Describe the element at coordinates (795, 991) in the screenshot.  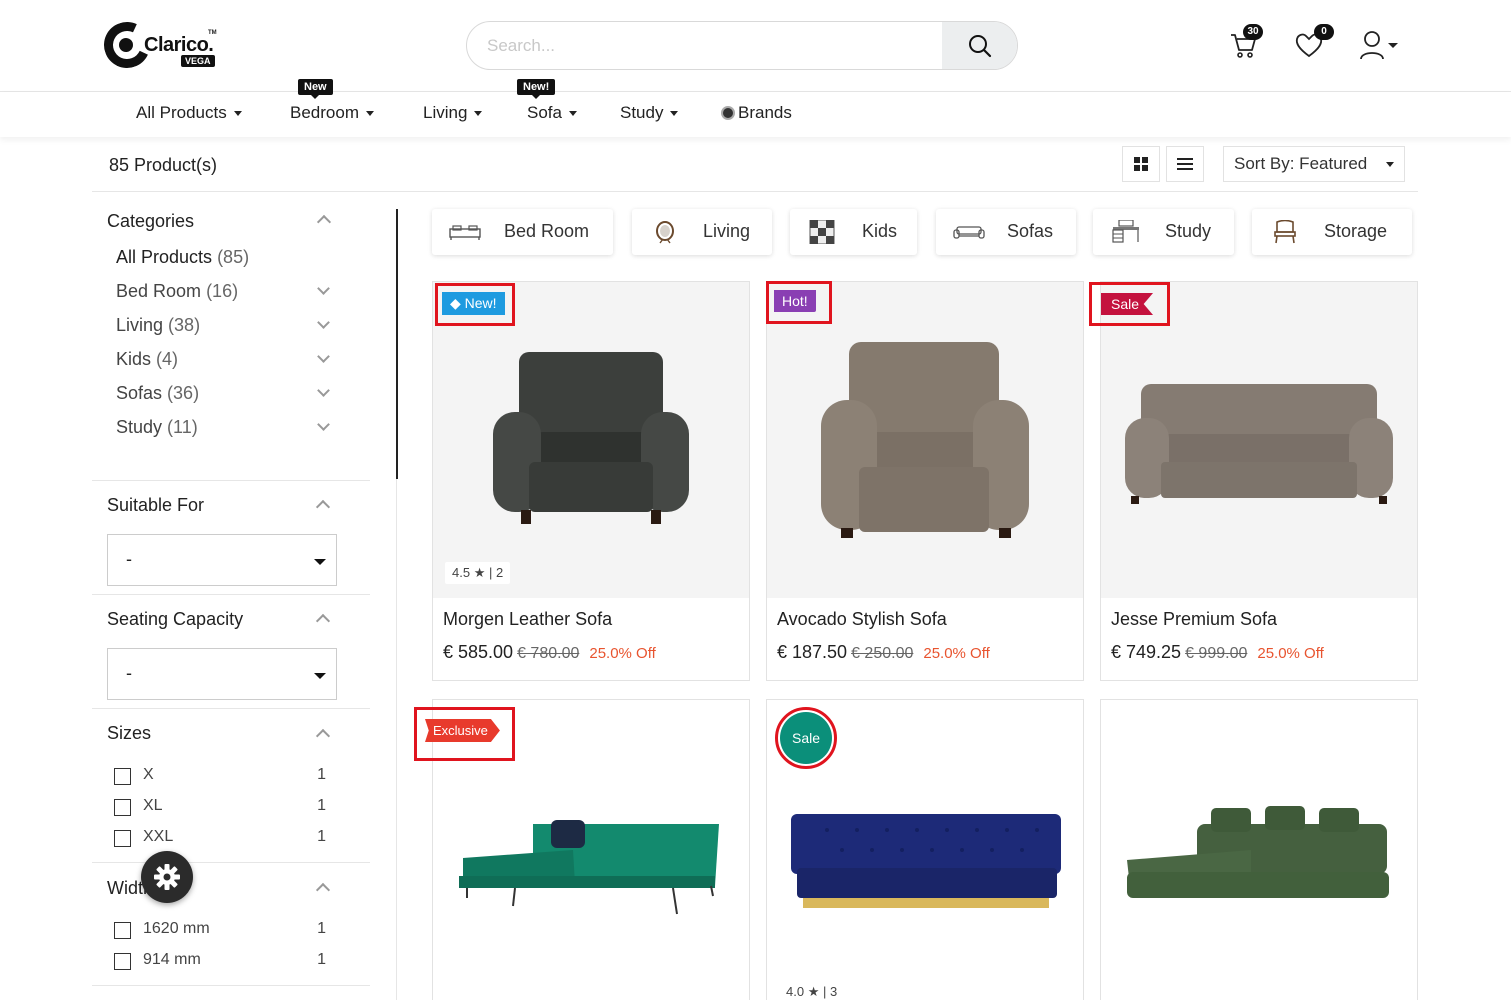
I see `rating-value: 4.0` at that location.